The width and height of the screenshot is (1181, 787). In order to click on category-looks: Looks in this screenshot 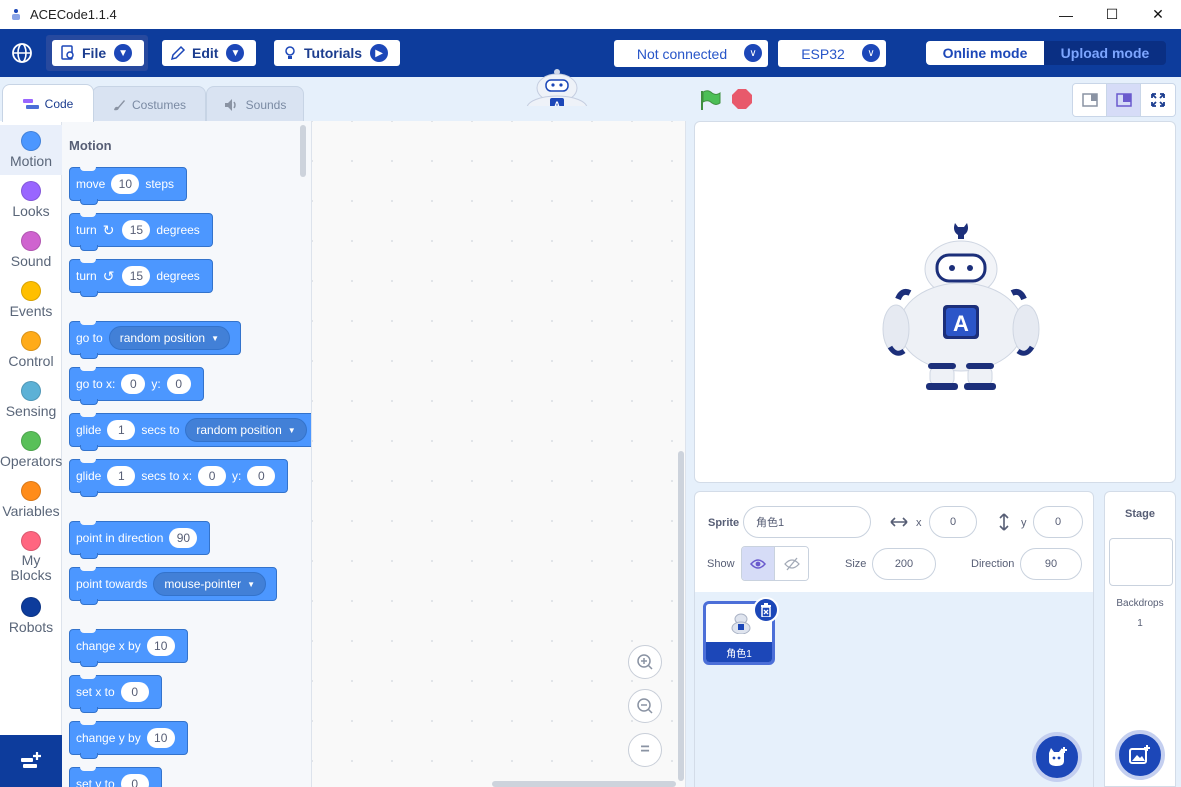, I will do `click(31, 200)`.